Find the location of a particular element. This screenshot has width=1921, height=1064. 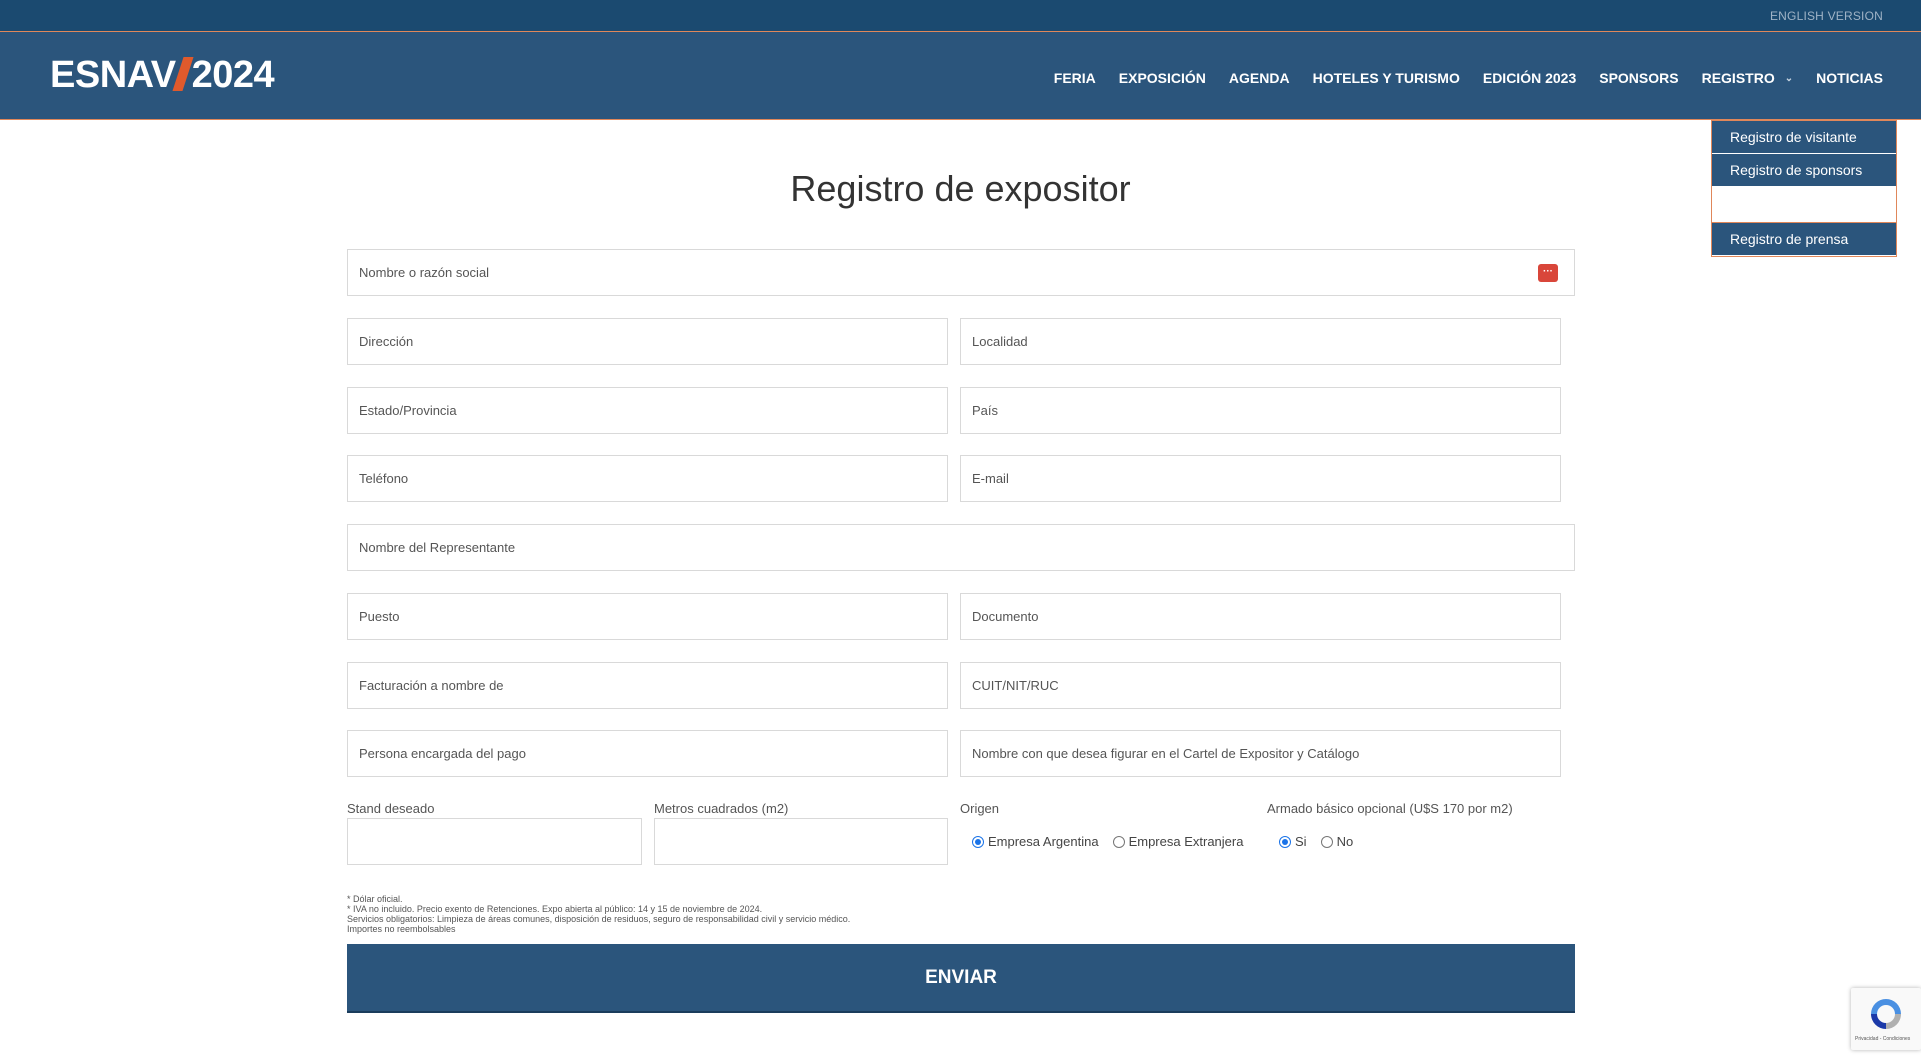

localidad-field: Localidad is located at coordinates (1260, 341).